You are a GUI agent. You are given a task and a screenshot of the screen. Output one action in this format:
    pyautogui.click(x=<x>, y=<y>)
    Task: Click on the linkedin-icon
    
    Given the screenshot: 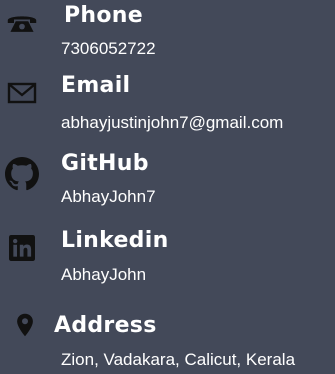 What is the action you would take?
    pyautogui.click(x=22, y=248)
    